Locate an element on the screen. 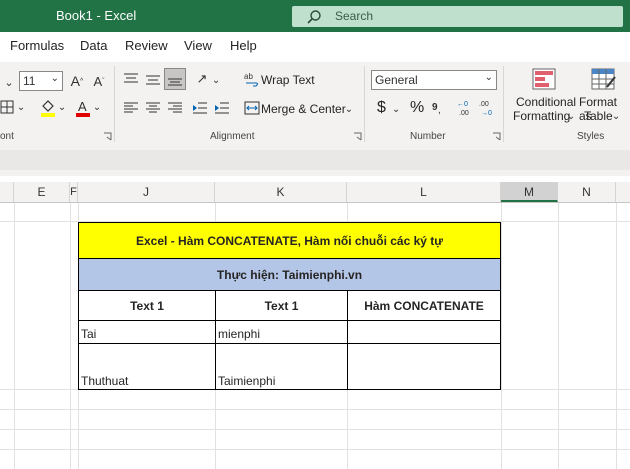  merge-center-button: Merge & Center is located at coordinates (303, 109).